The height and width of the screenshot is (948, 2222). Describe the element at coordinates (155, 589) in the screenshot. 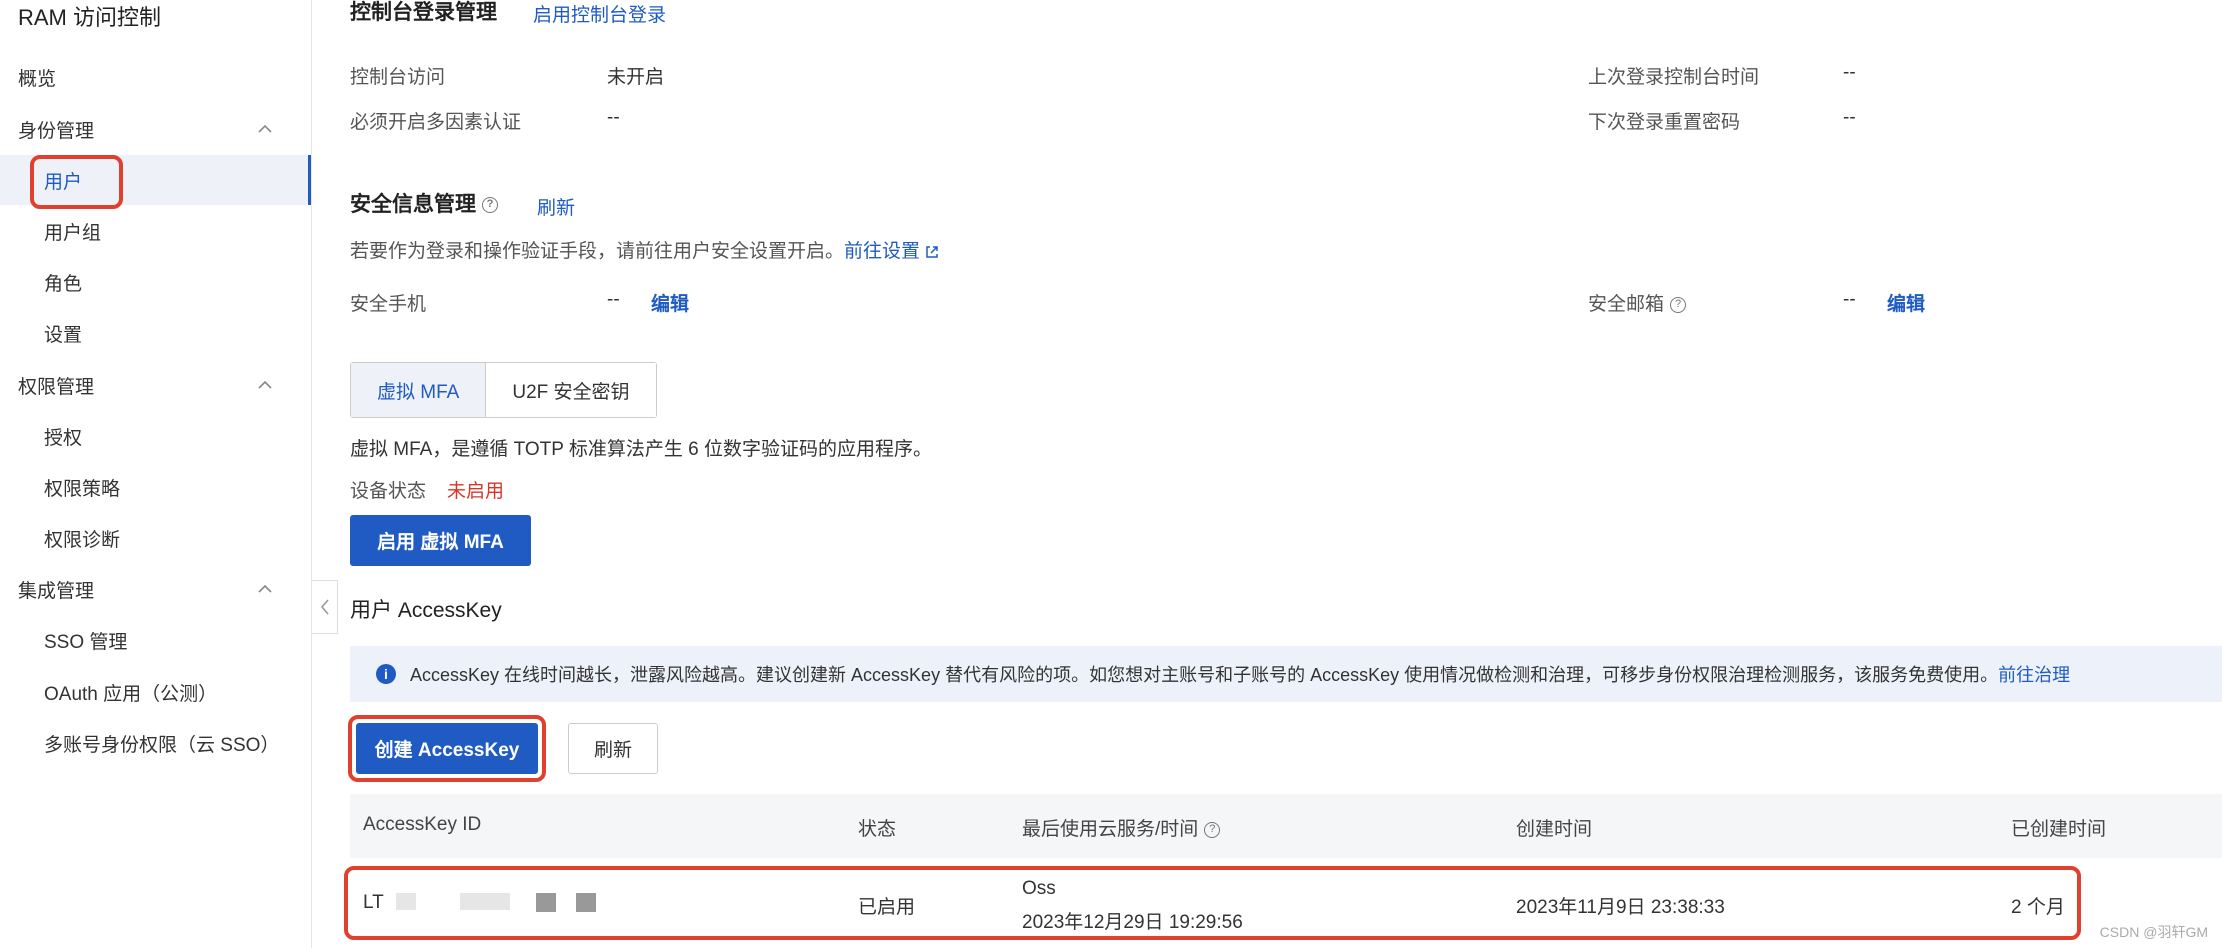

I see `sidebar-group-integration: 集成管理` at that location.